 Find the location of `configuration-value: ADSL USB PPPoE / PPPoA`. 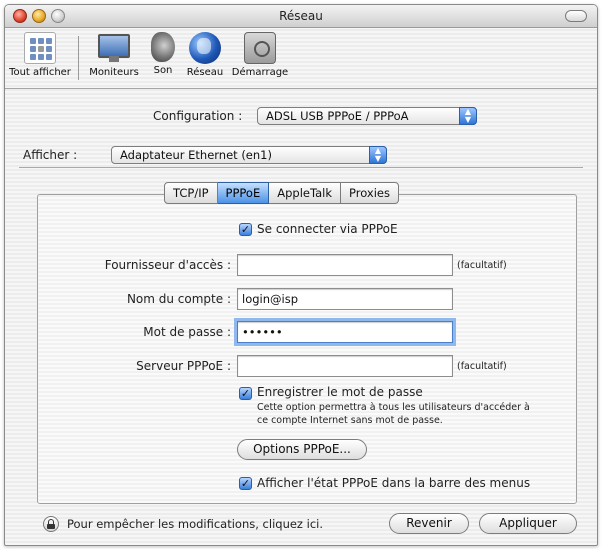

configuration-value: ADSL USB PPPoE / PPPoA is located at coordinates (337, 116).